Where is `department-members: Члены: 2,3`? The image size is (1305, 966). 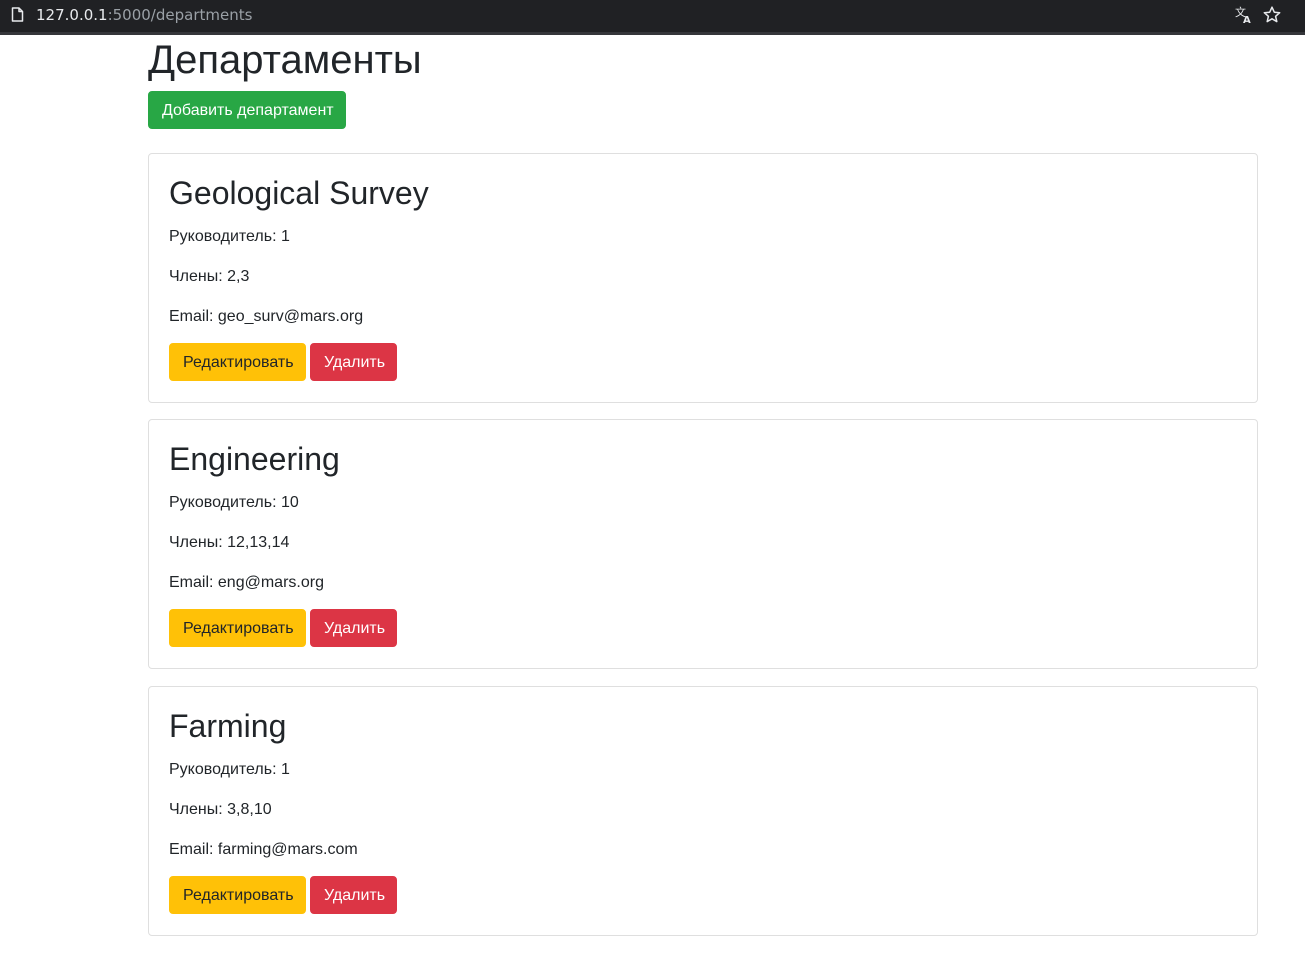
department-members: Члены: 2,3 is located at coordinates (209, 276).